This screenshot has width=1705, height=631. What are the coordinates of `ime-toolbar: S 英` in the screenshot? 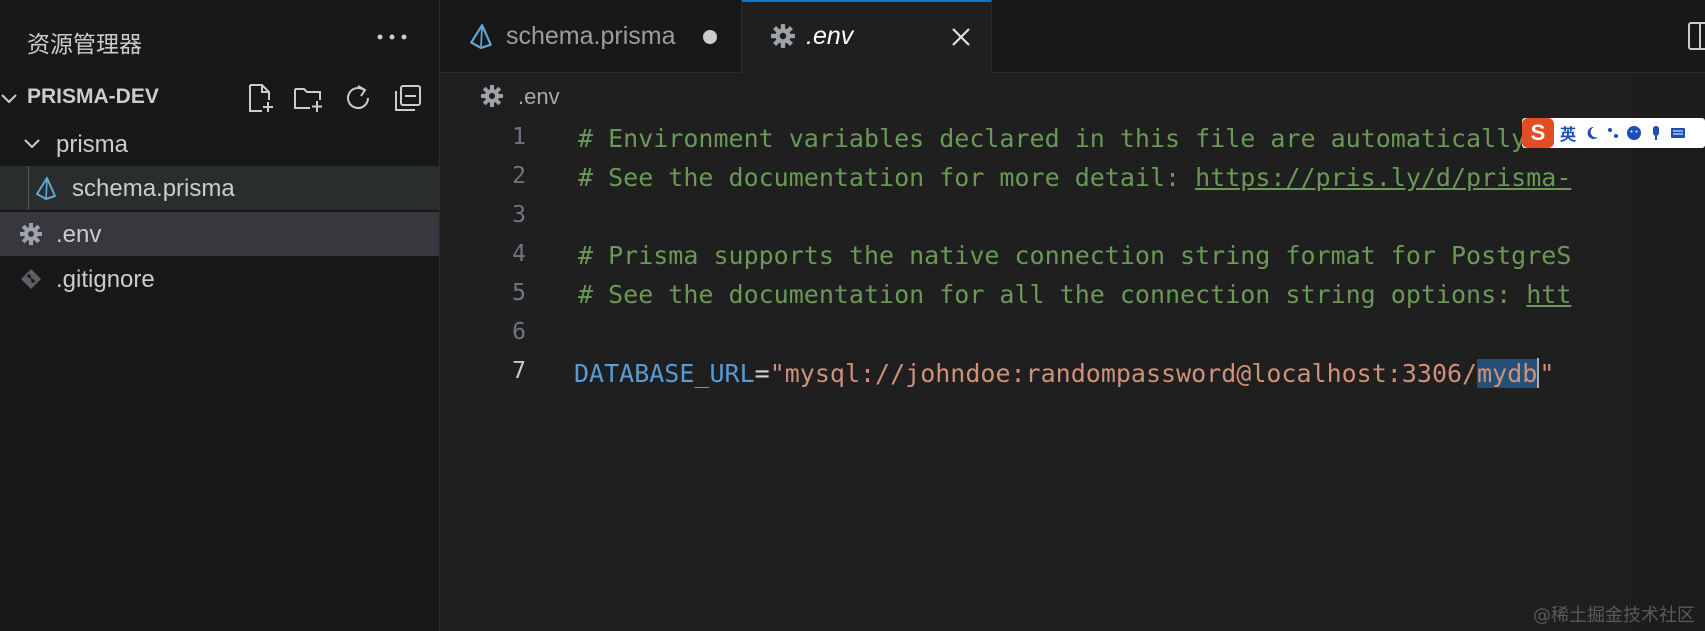 It's located at (1613, 133).